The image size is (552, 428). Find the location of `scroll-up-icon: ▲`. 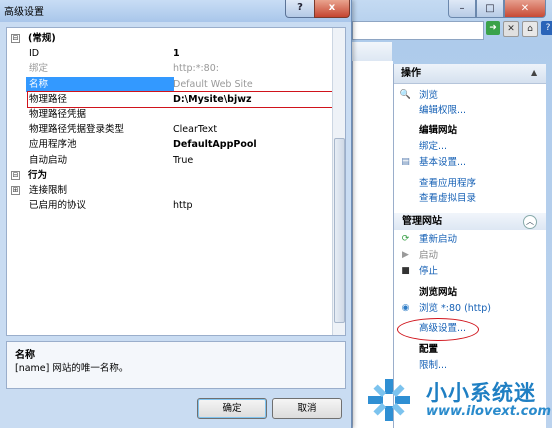

scroll-up-icon: ▲ is located at coordinates (534, 72).